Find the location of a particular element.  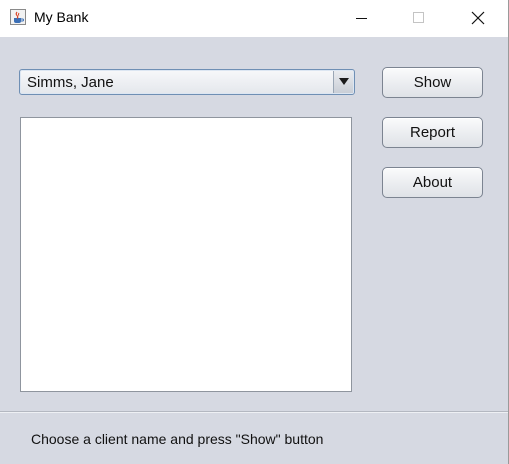

client-select: Simms, Jane is located at coordinates (187, 82).